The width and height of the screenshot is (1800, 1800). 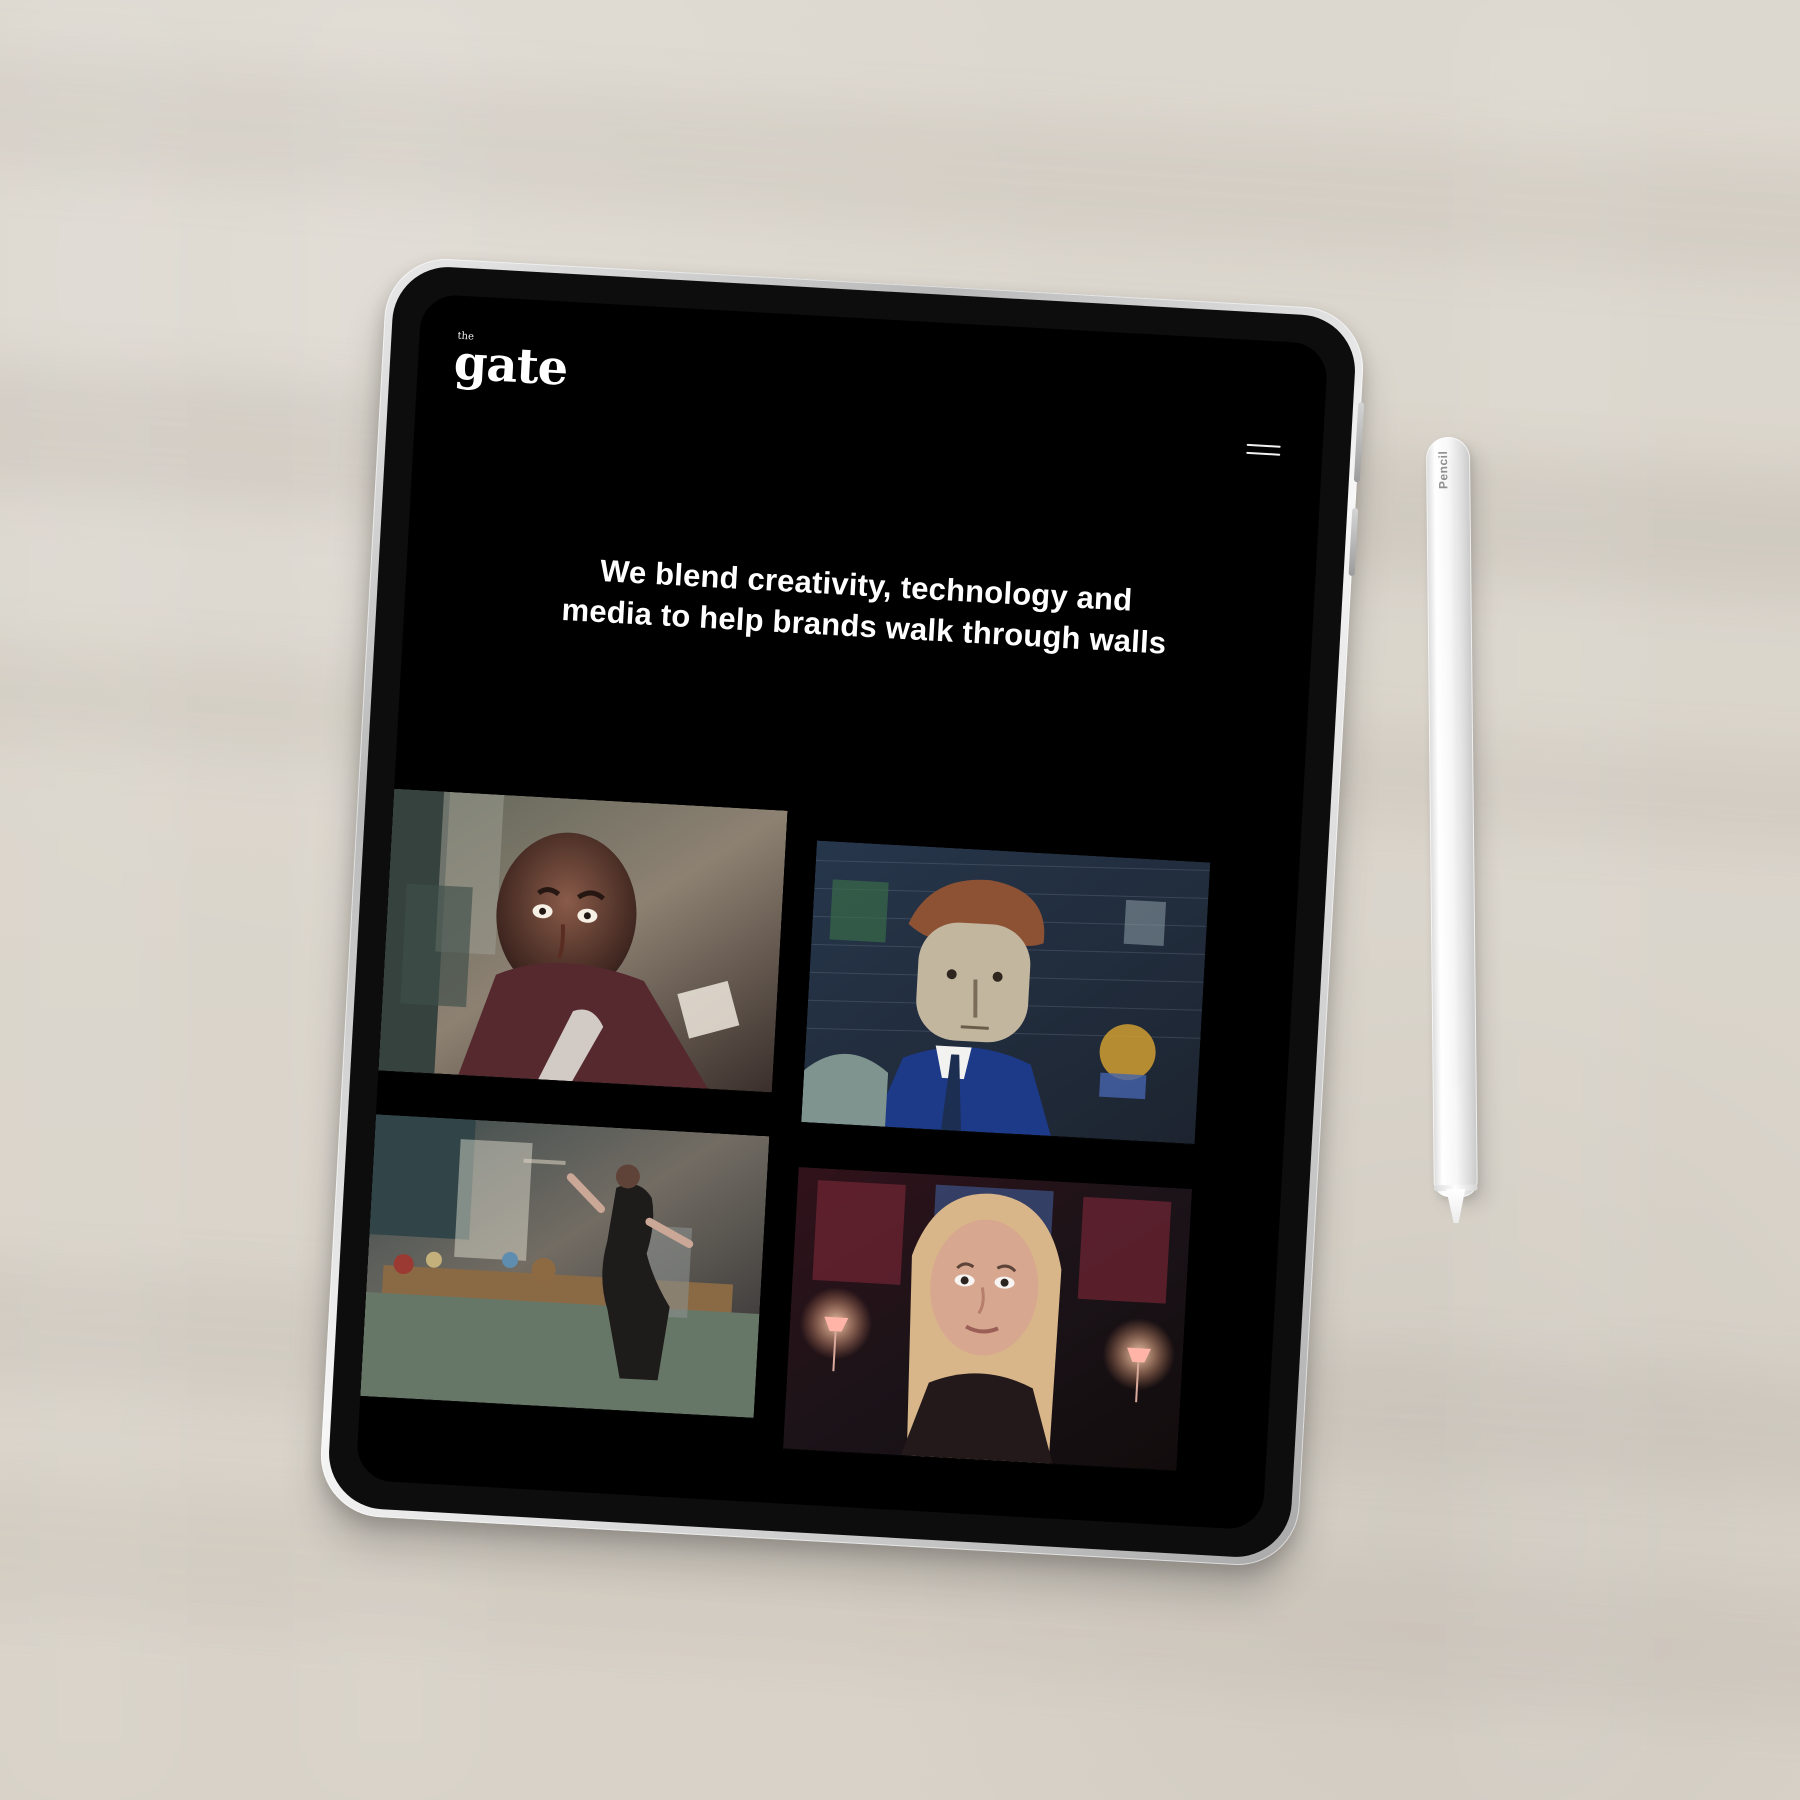 I want to click on man-portrait-image, so click(x=583, y=940).